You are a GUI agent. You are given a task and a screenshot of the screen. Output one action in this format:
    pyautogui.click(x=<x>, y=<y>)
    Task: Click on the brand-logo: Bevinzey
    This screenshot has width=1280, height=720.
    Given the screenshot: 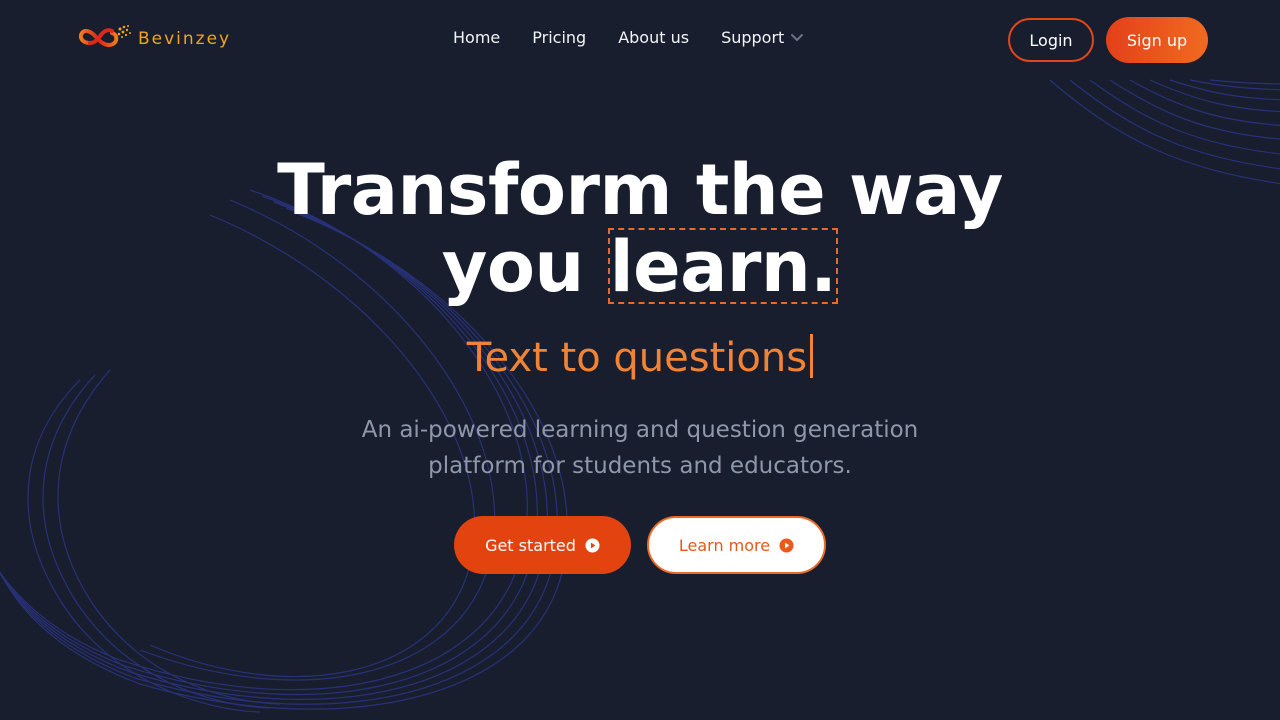 What is the action you would take?
    pyautogui.click(x=153, y=39)
    